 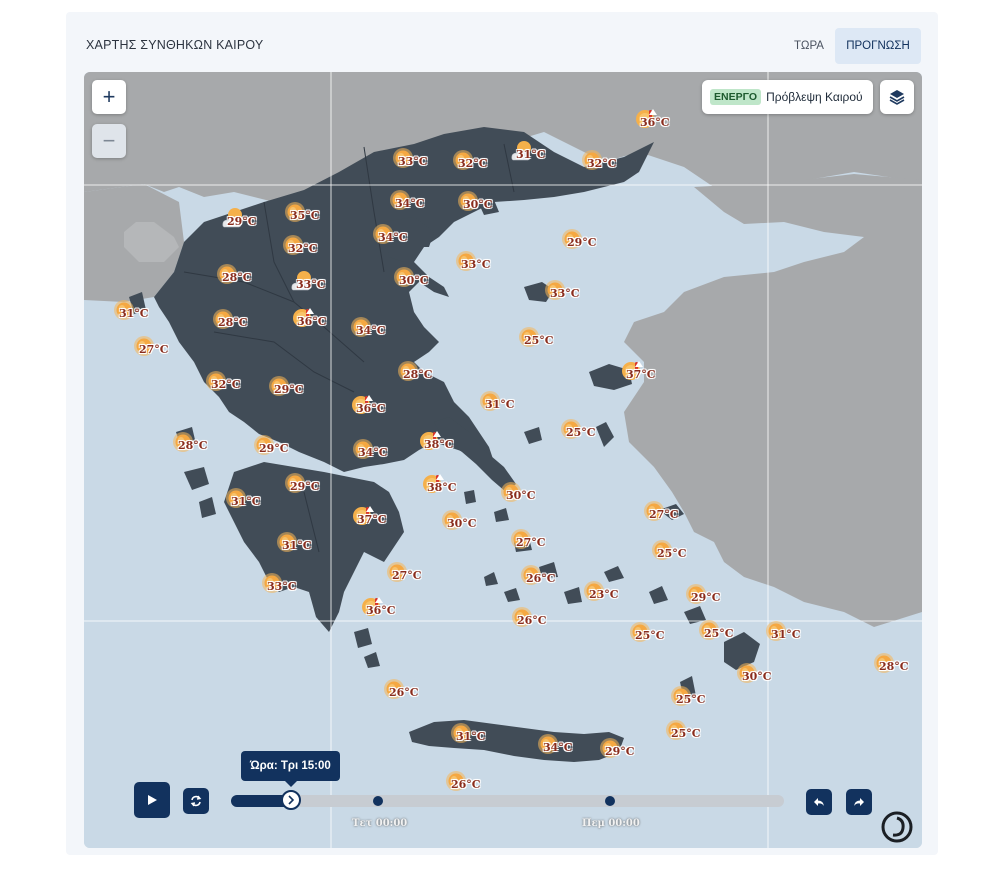 I want to click on station-temperature: 35°C, so click(x=305, y=215).